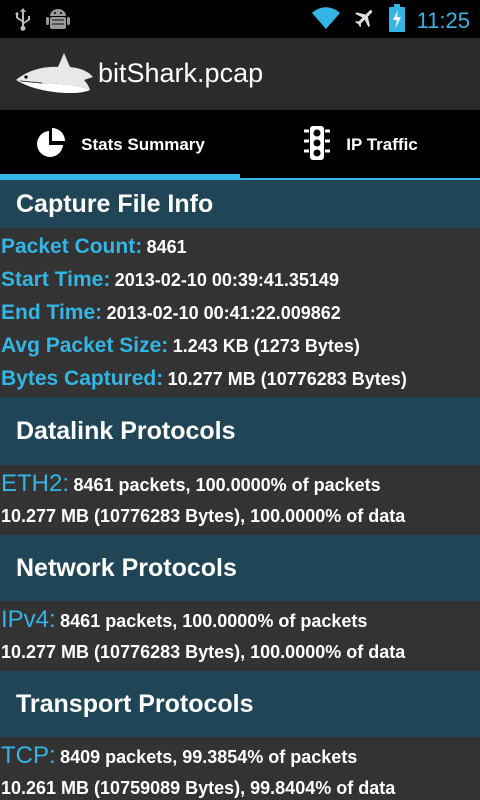  I want to click on section-header-network-protocols: Network Protocols, so click(240, 568).